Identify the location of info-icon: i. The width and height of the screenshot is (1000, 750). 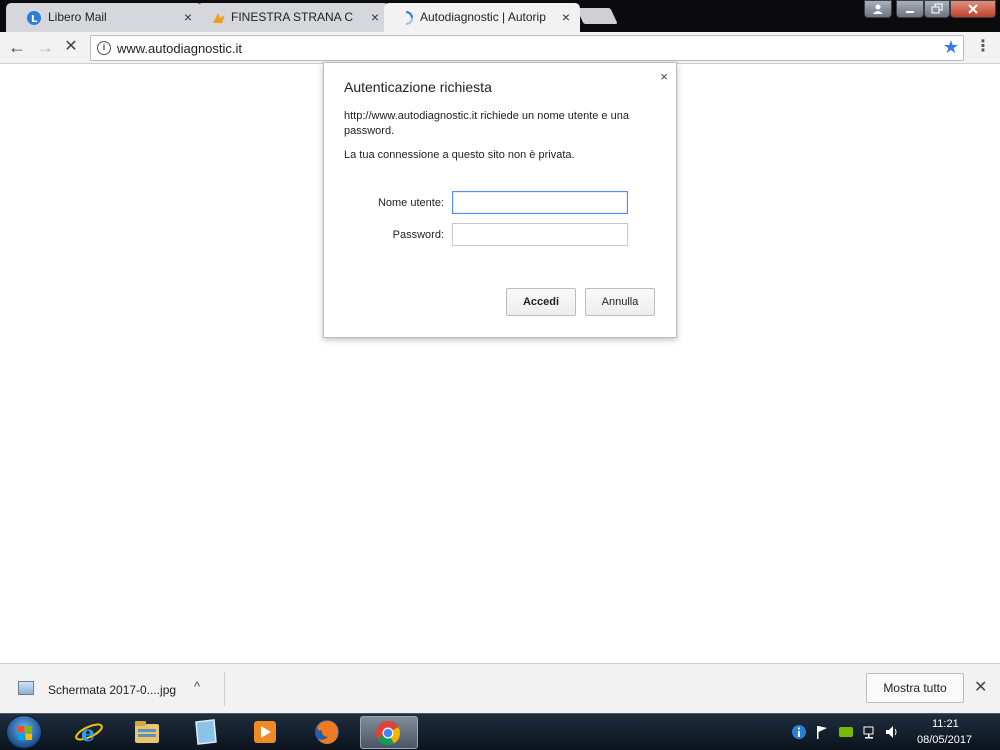
(104, 48).